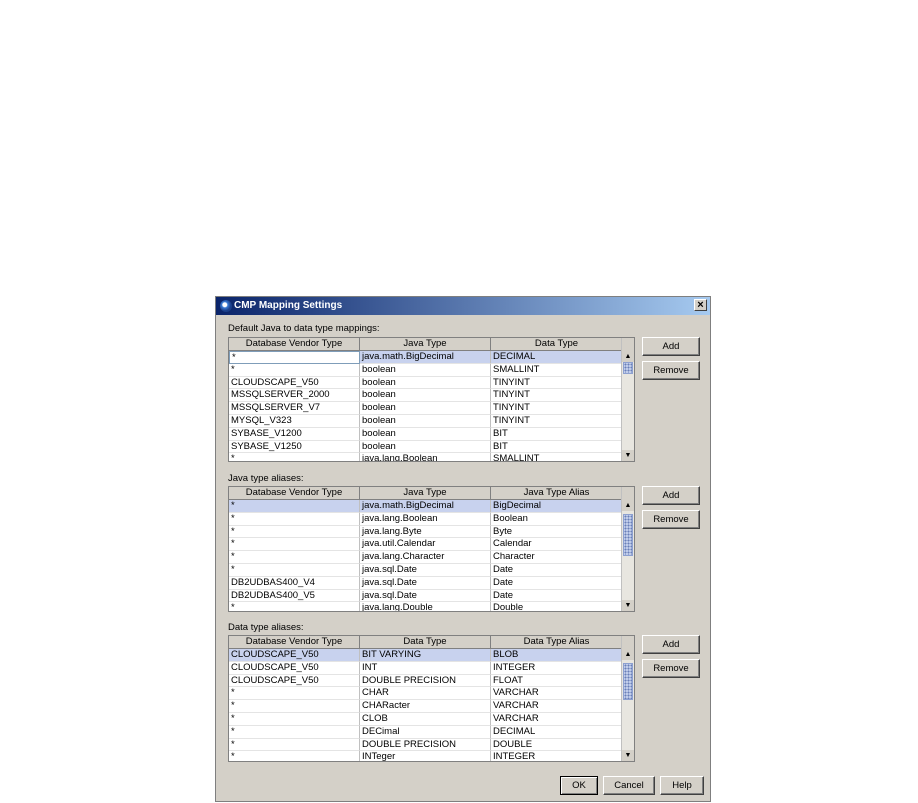 The width and height of the screenshot is (918, 803). Describe the element at coordinates (431, 655) in the screenshot. I see `table-row: CLOUDSCAPE_V50 BIT VARYING BLOB` at that location.